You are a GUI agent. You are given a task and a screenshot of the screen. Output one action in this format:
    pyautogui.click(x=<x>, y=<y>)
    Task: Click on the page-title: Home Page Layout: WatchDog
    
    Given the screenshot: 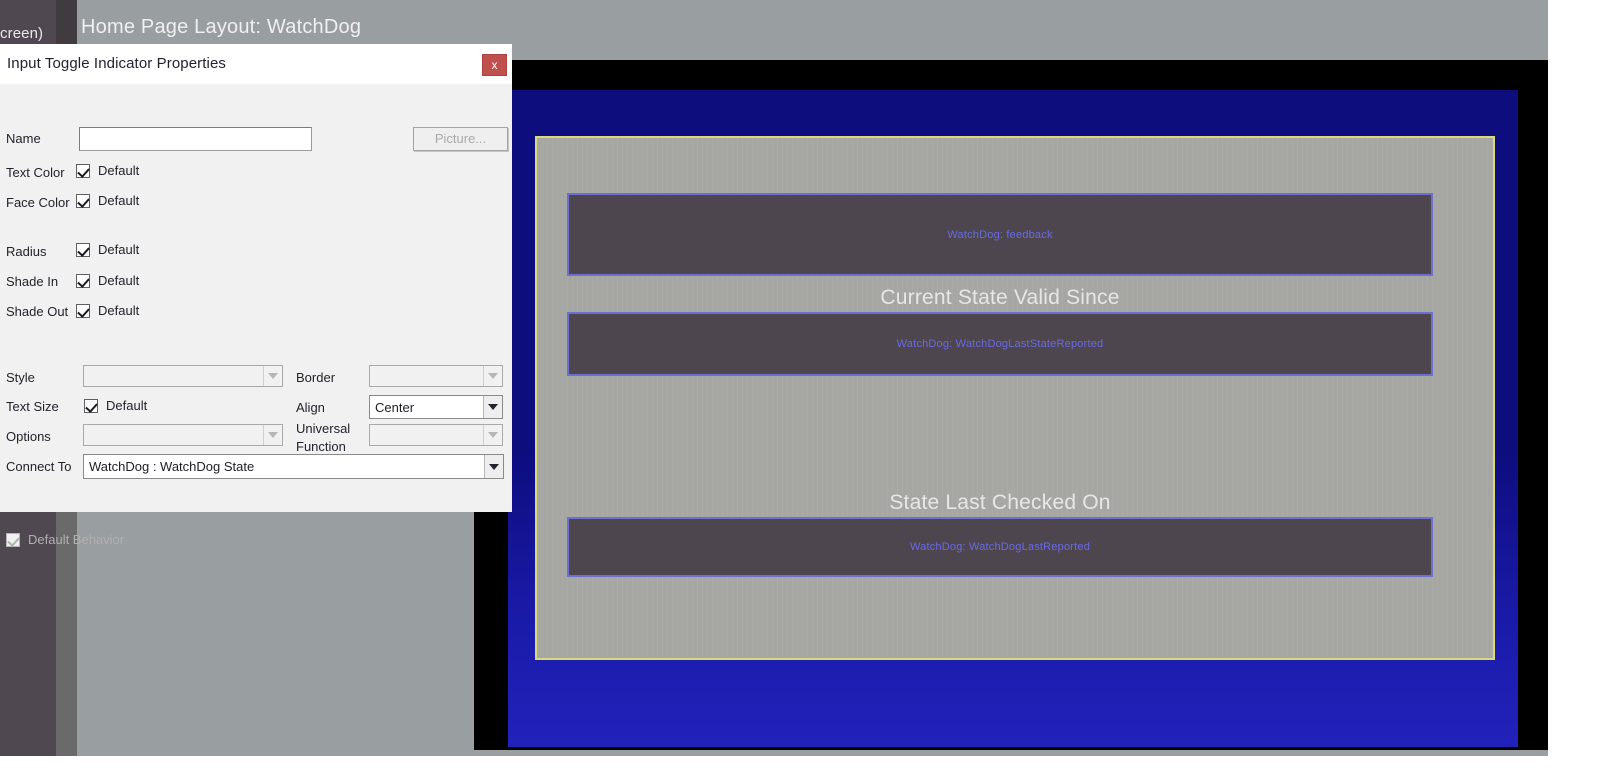 What is the action you would take?
    pyautogui.click(x=221, y=27)
    